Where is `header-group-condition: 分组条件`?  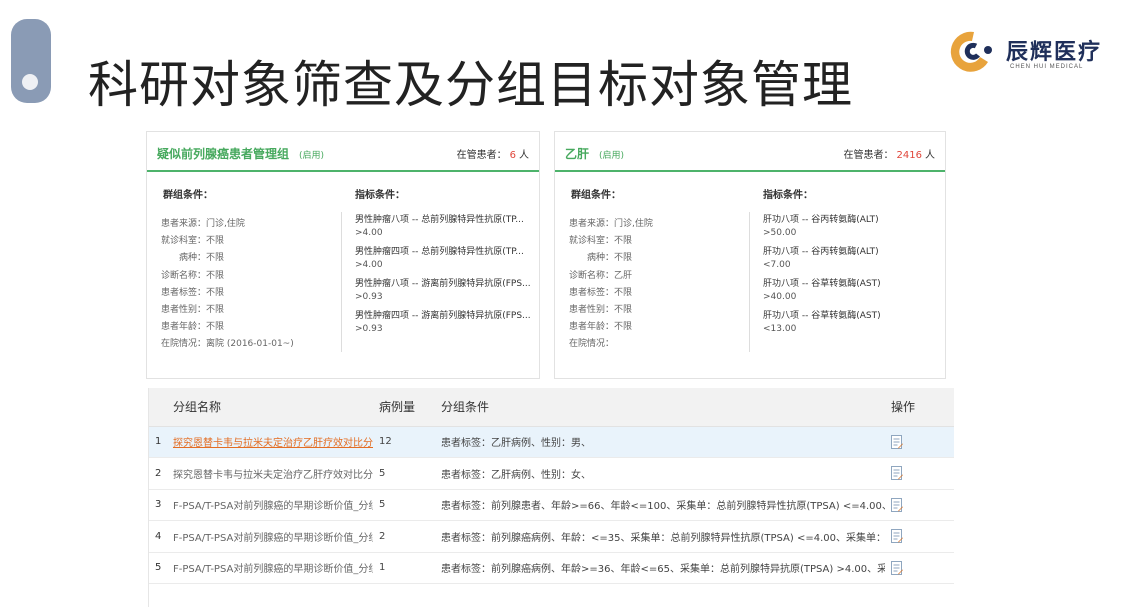 header-group-condition: 分组条件 is located at coordinates (660, 407).